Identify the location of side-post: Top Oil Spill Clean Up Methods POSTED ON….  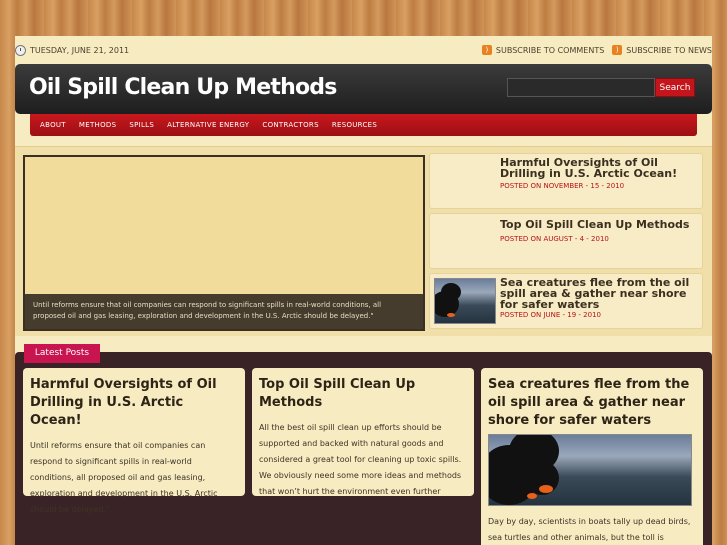
(566, 241).